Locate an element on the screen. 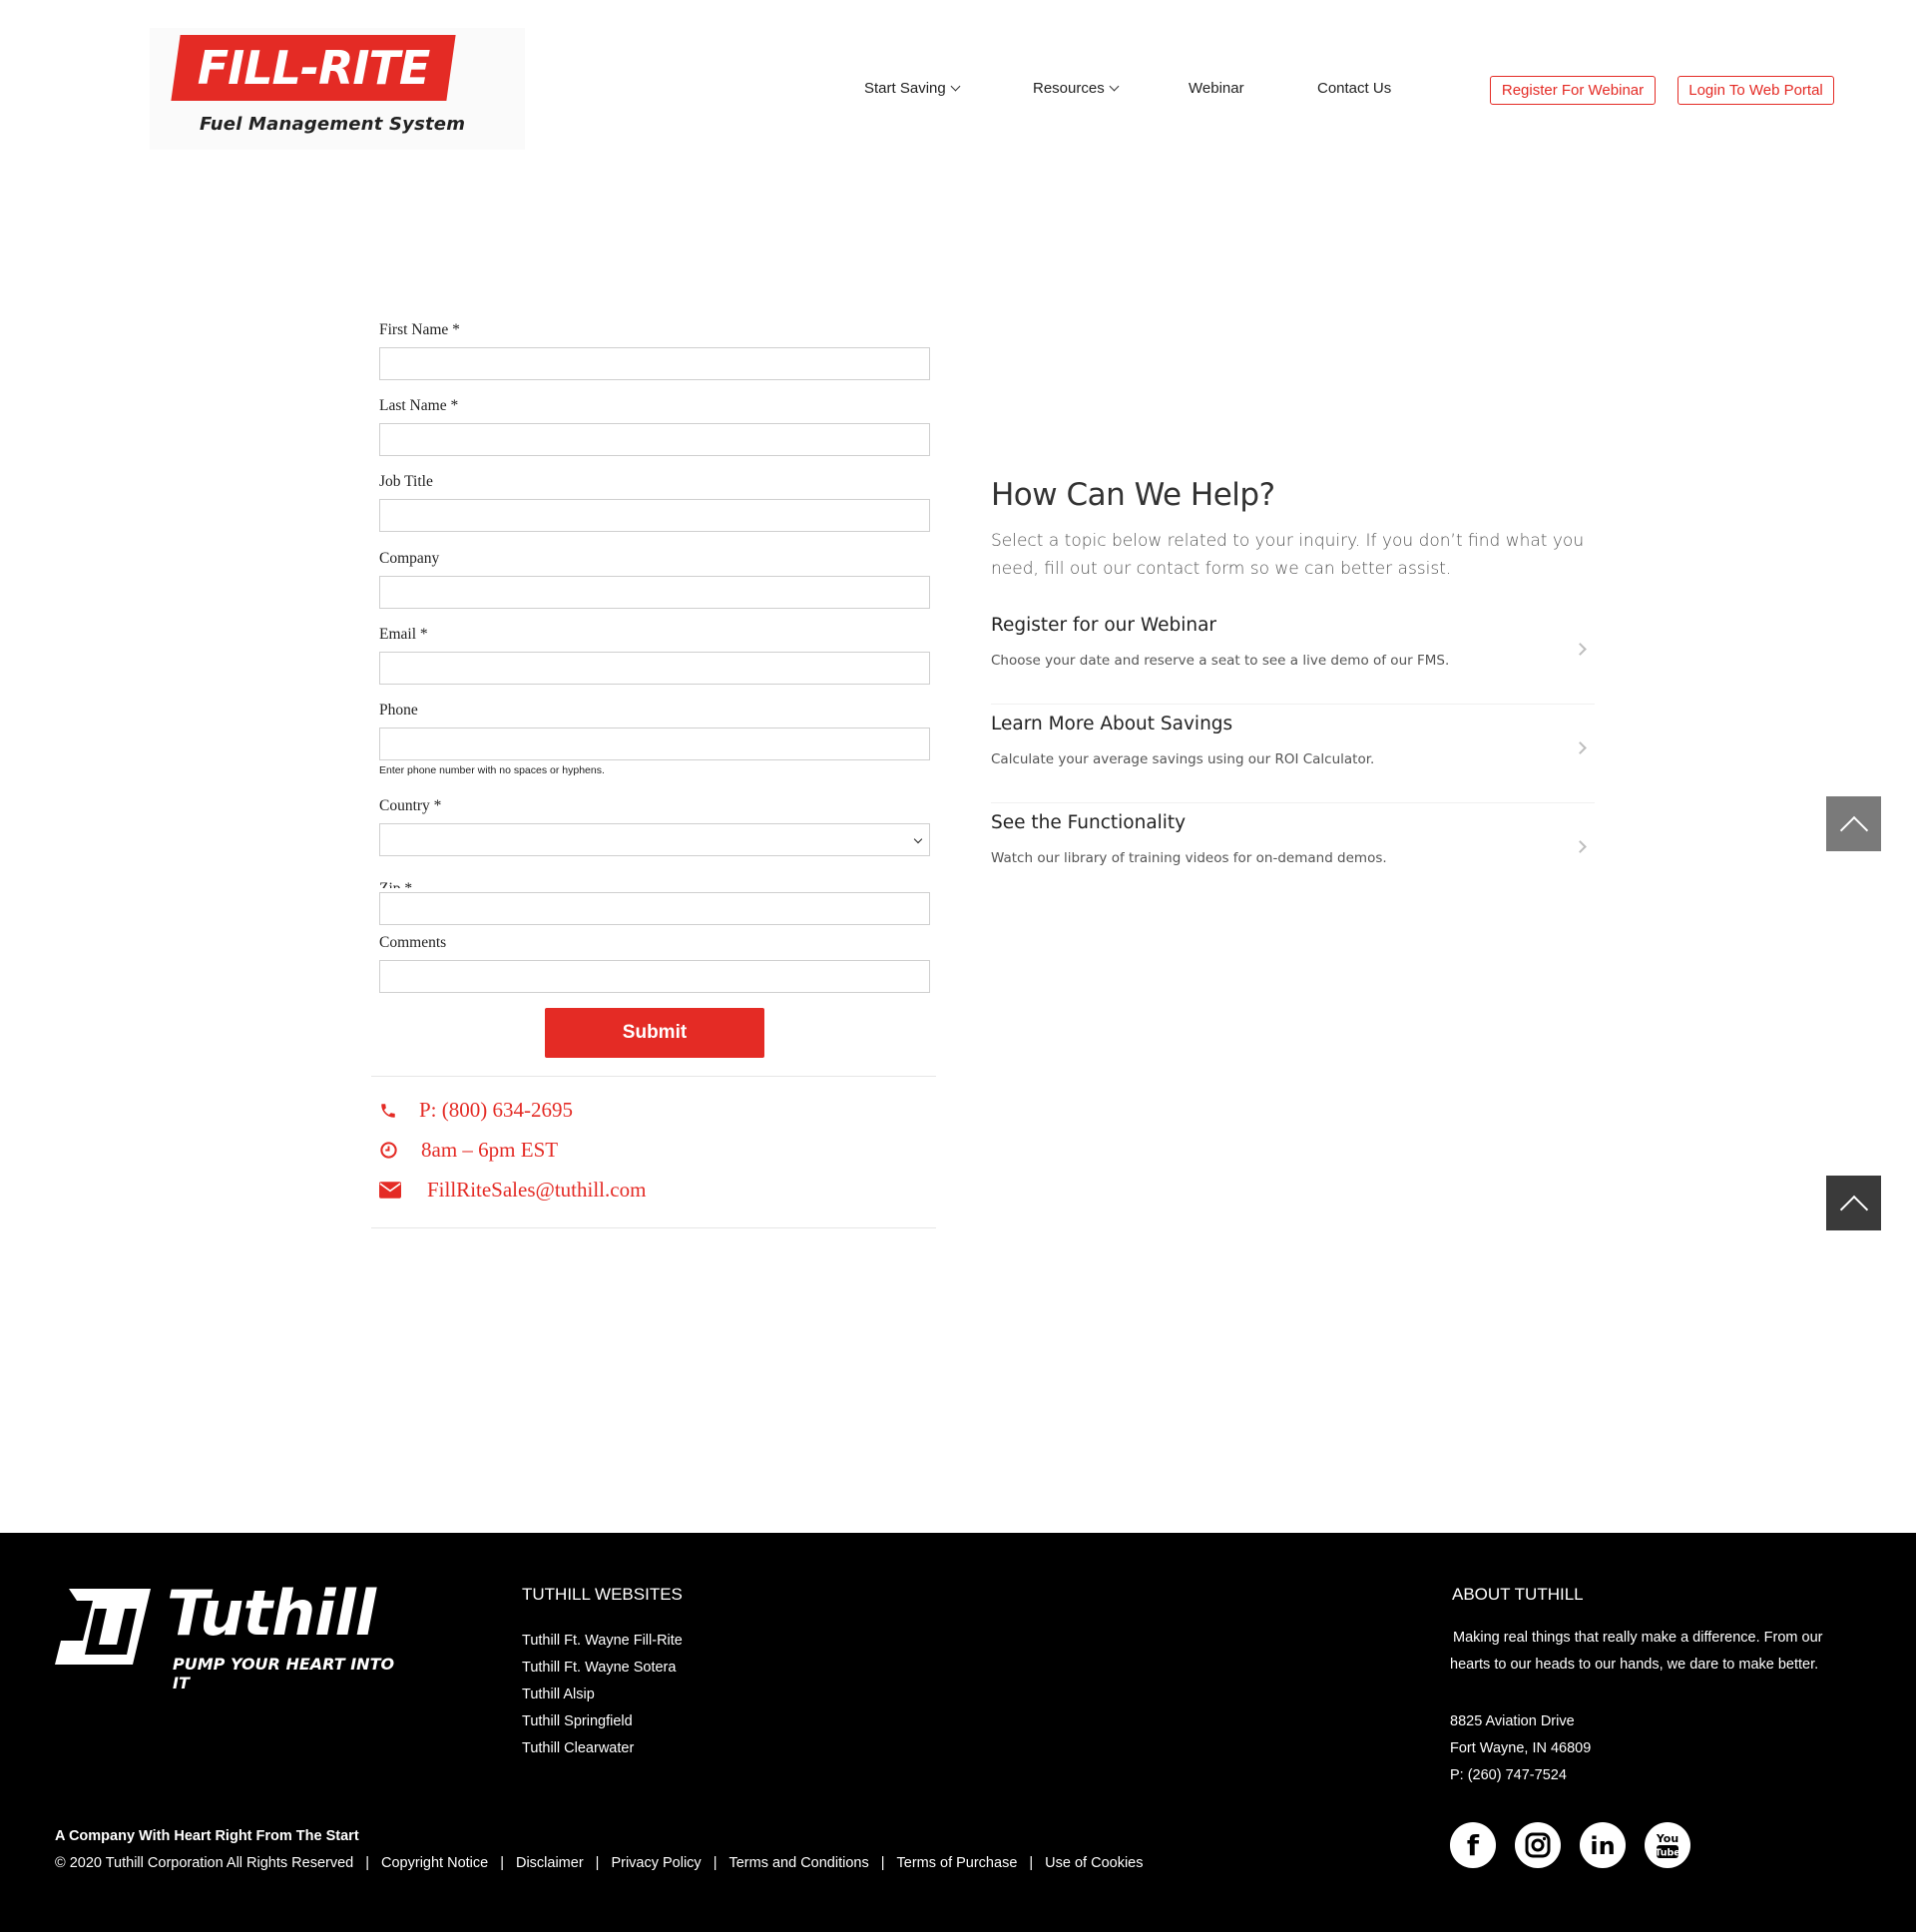 The height and width of the screenshot is (1932, 1916). email-field: Email * is located at coordinates (654, 654).